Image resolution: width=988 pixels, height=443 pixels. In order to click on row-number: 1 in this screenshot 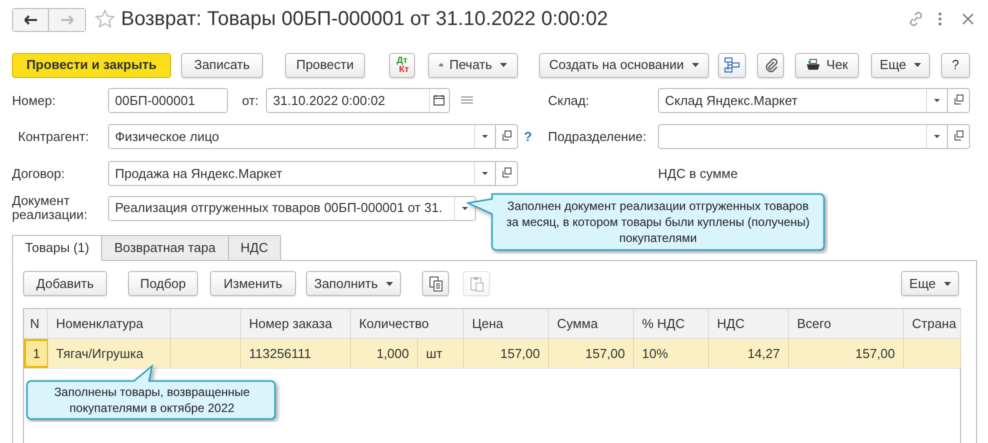, I will do `click(36, 353)`.